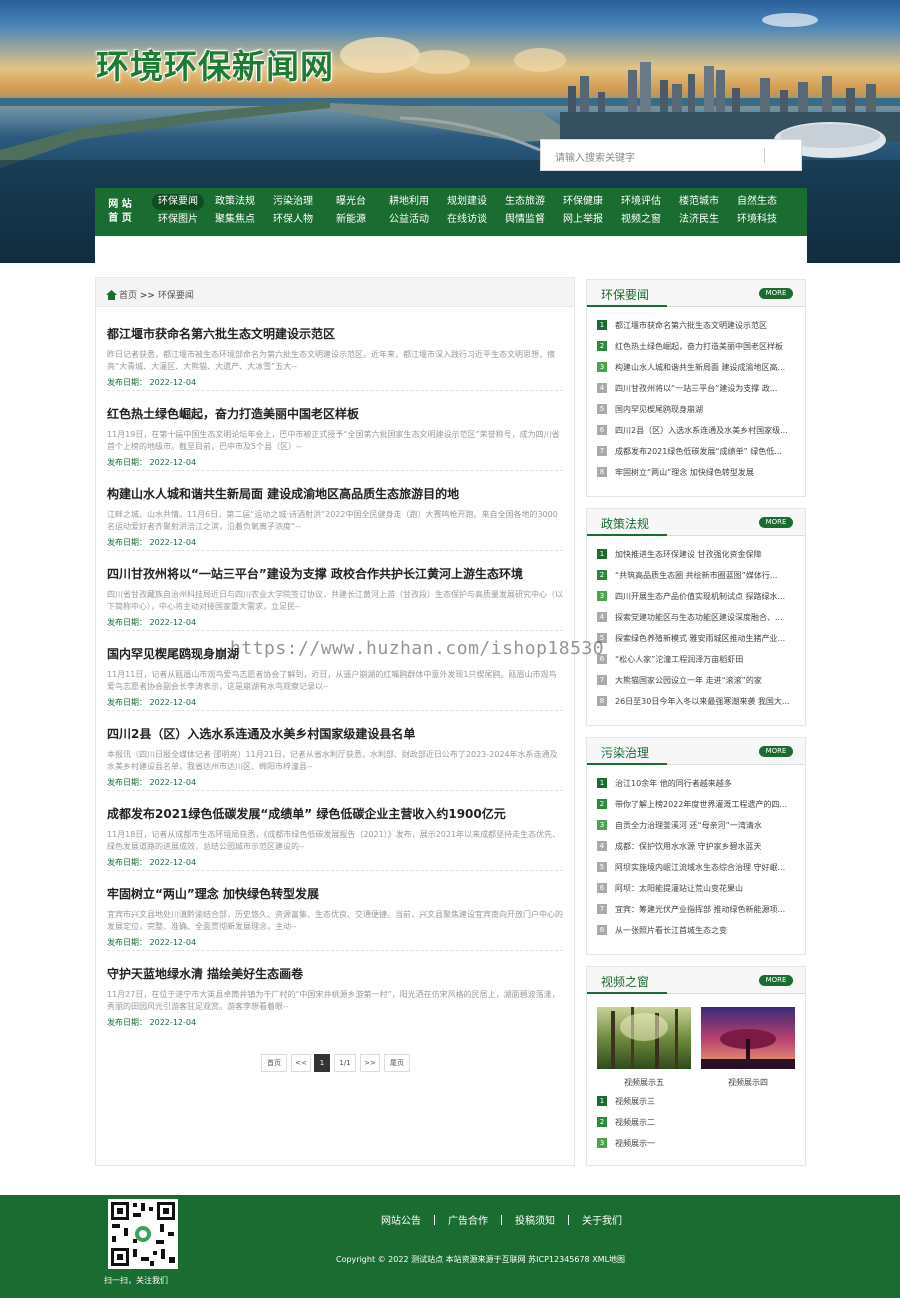 This screenshot has width=900, height=1298. What do you see at coordinates (583, 220) in the screenshot?
I see `nav-item: 网上举报` at bounding box center [583, 220].